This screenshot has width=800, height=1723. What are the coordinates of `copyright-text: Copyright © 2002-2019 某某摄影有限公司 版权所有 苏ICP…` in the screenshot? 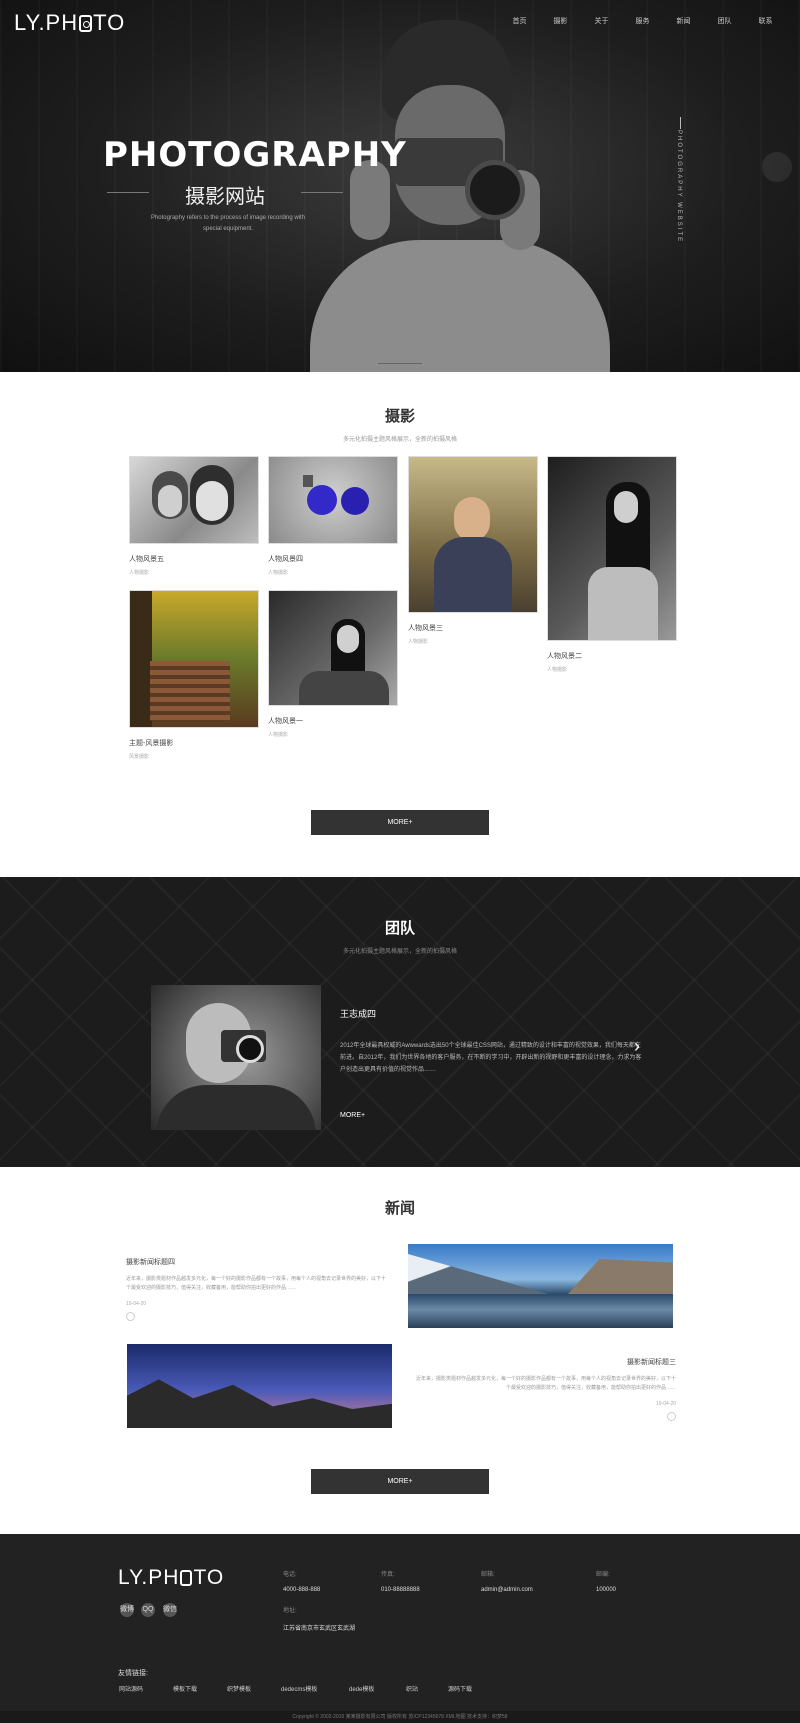 It's located at (400, 1717).